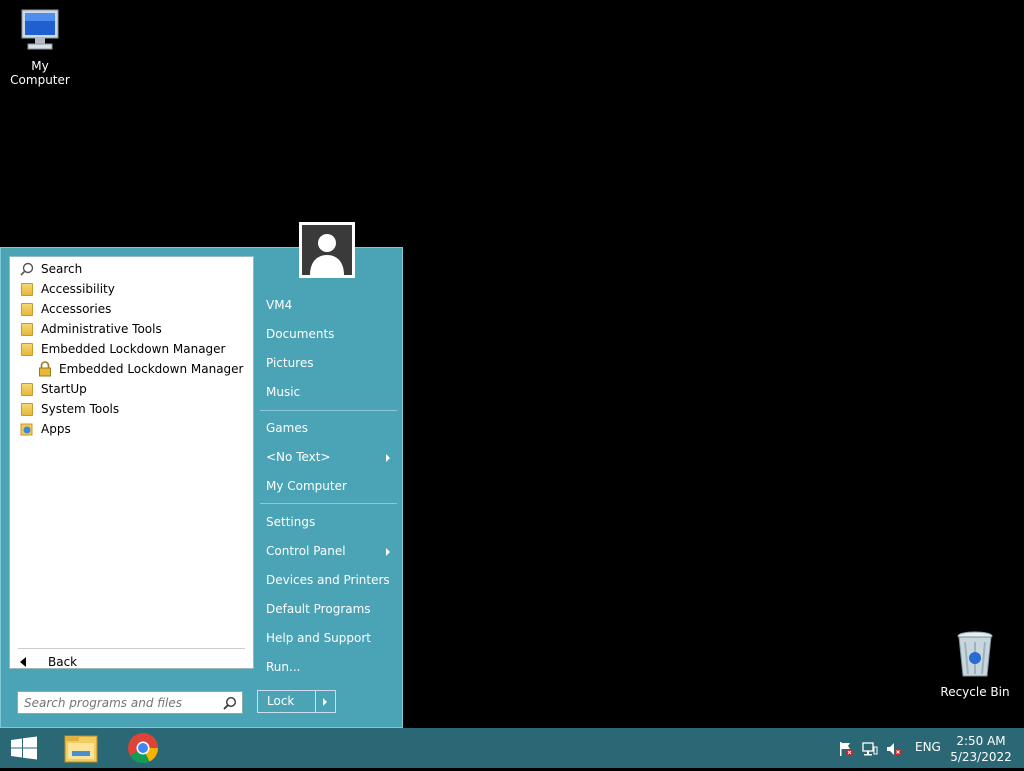  Describe the element at coordinates (975, 692) in the screenshot. I see `desktop-icon-label: Recycle Bin` at that location.